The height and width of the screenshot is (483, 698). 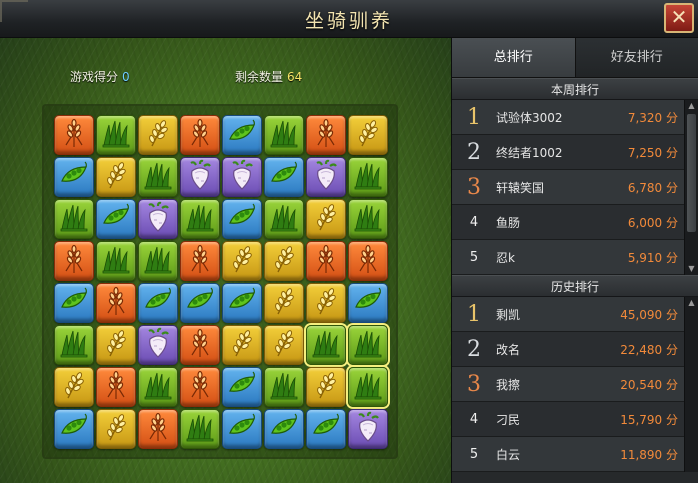 I want to click on rank-number: 1, so click(x=474, y=314).